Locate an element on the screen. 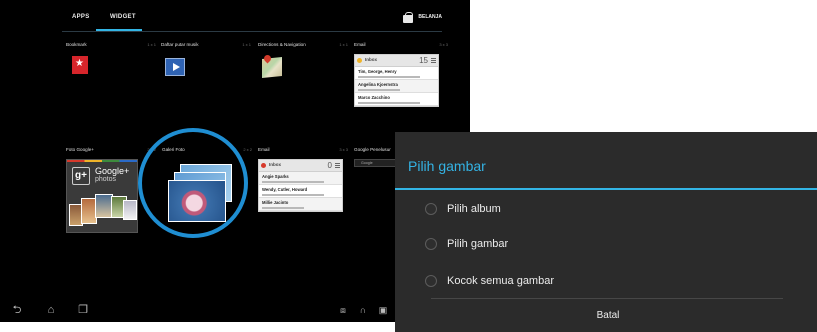 The height and width of the screenshot is (332, 817). email-widget-header: Inbox 15 is located at coordinates (396, 61).